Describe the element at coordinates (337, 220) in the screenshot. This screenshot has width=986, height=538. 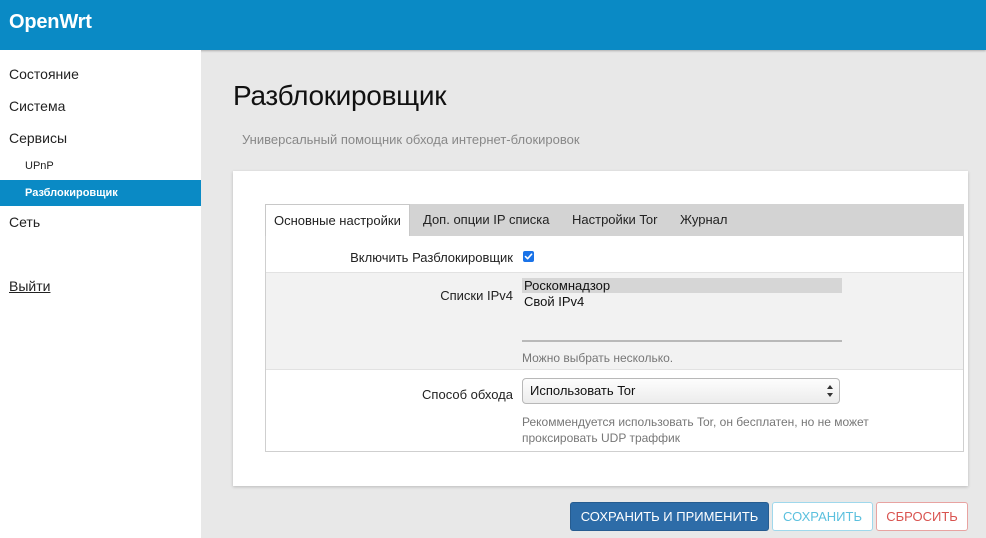
I see `tab-basic-settings: Основные настройки` at that location.